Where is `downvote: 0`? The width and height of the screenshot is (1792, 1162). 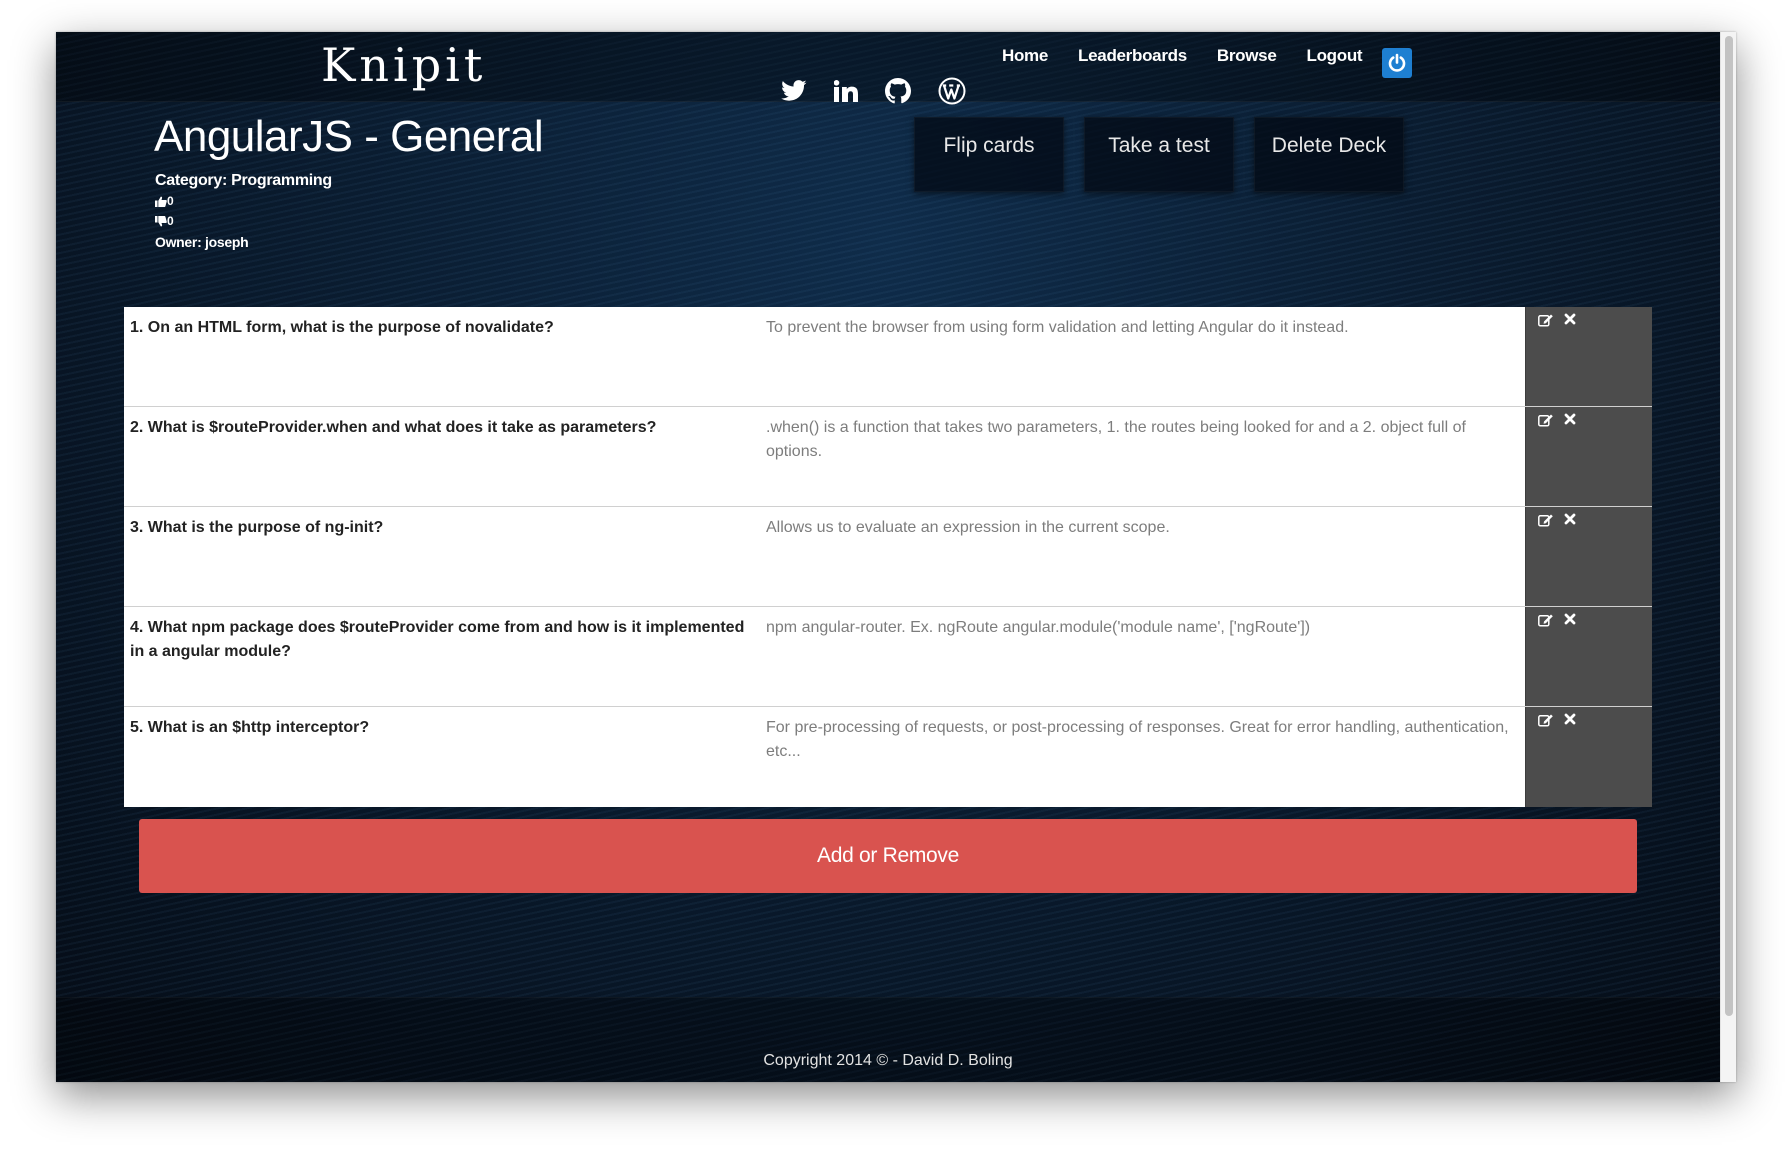
downvote: 0 is located at coordinates (164, 221).